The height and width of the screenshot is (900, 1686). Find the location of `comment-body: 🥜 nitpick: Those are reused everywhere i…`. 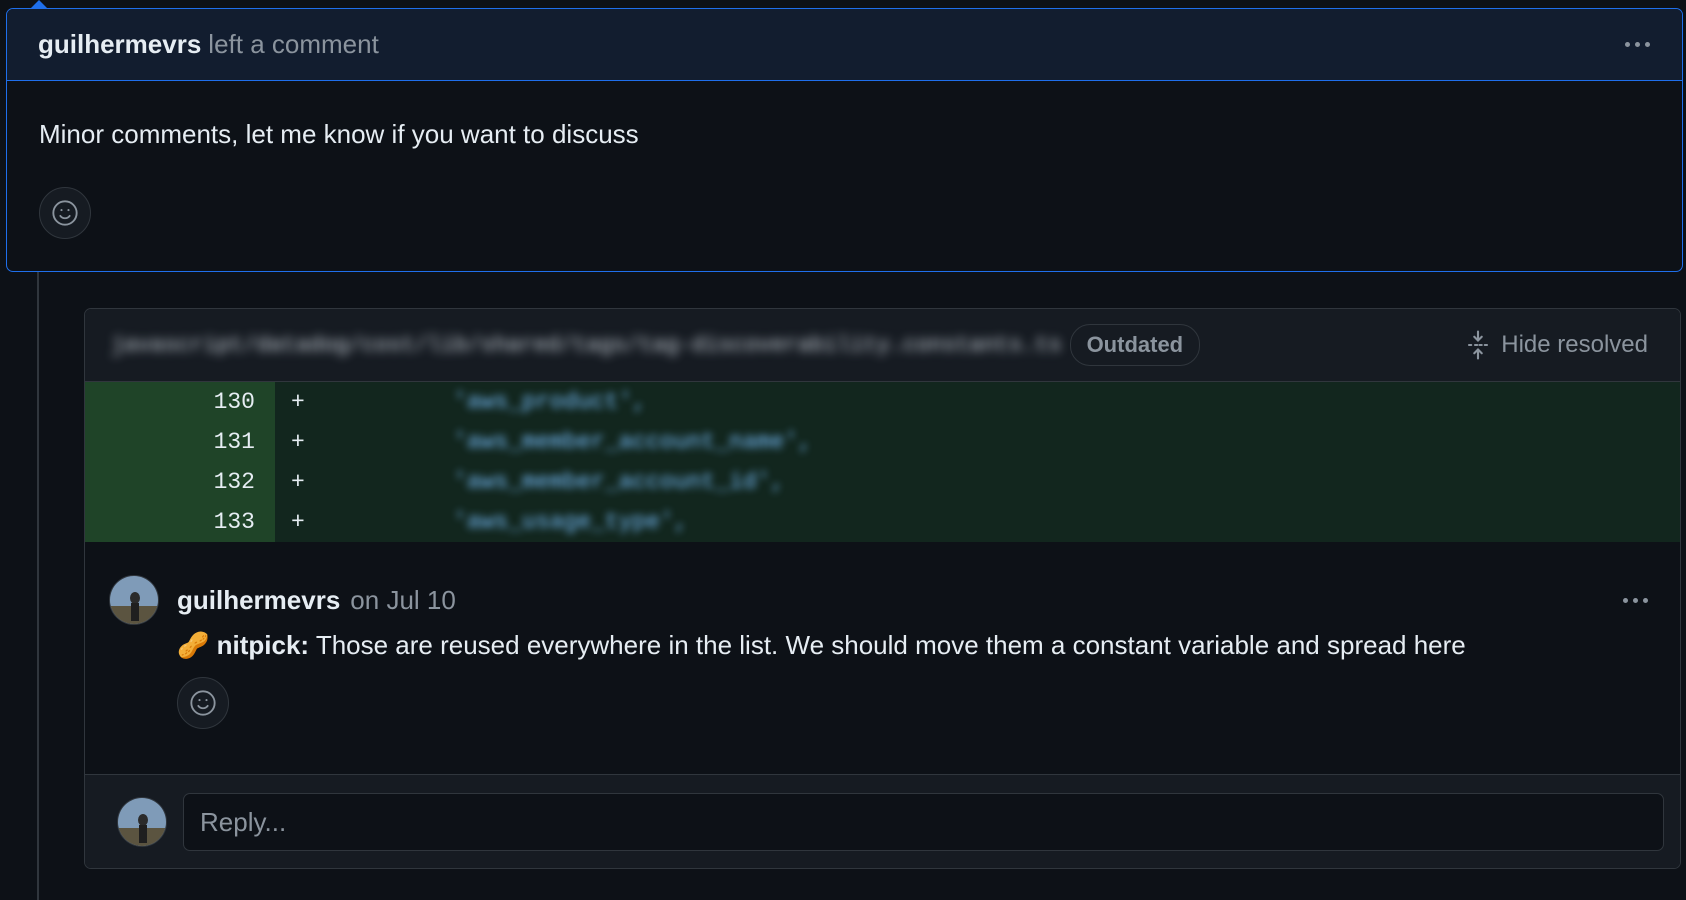

comment-body: 🥜 nitpick: Those are reused everywhere i… is located at coordinates (912, 645).